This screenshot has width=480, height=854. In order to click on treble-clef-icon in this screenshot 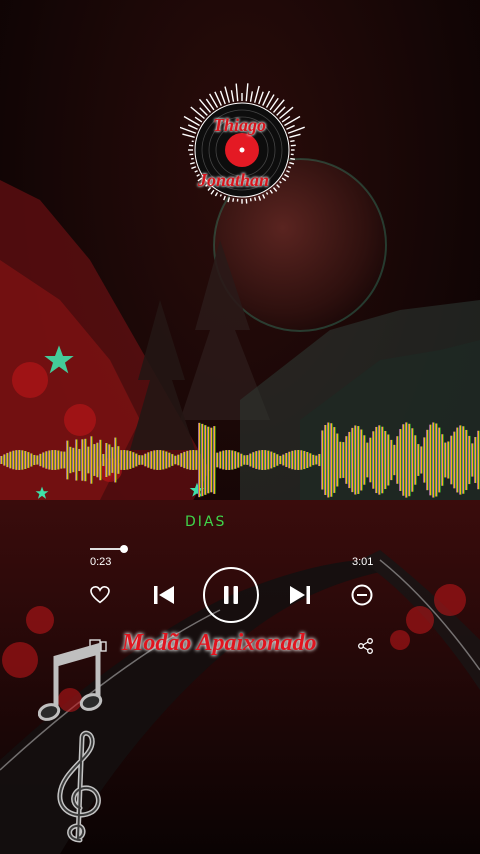, I will do `click(79, 786)`.